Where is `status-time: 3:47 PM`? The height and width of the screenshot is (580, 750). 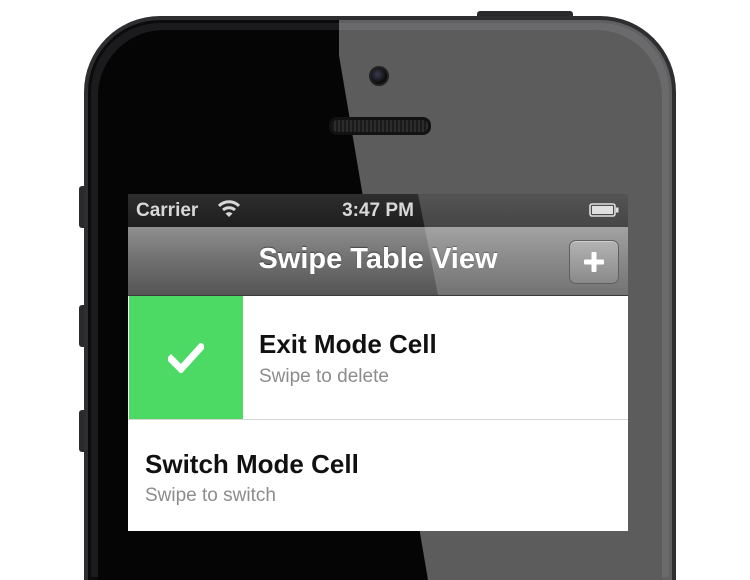
status-time: 3:47 PM is located at coordinates (378, 210).